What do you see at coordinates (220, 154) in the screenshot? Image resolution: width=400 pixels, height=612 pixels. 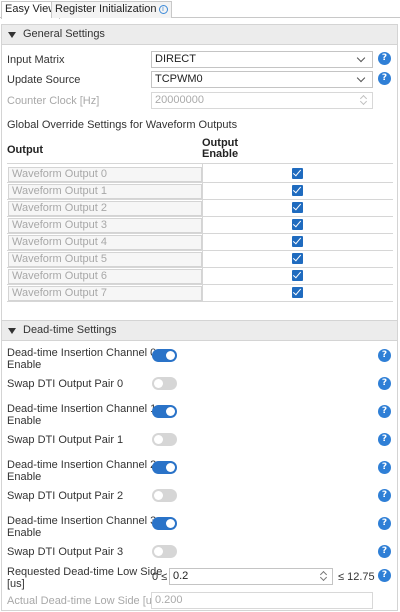 I see `table-header-output-enable-line2: Enable` at bounding box center [220, 154].